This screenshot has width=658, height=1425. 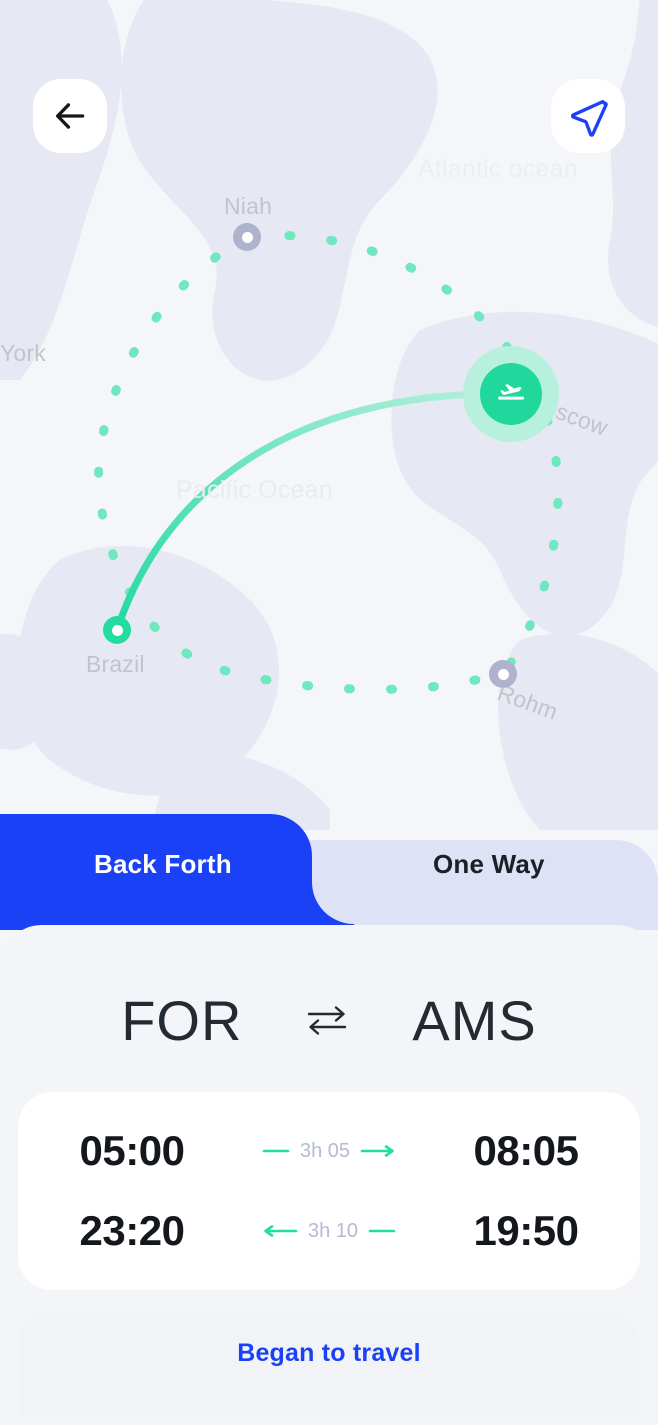 I want to click on swap-route-button, so click(x=327, y=1020).